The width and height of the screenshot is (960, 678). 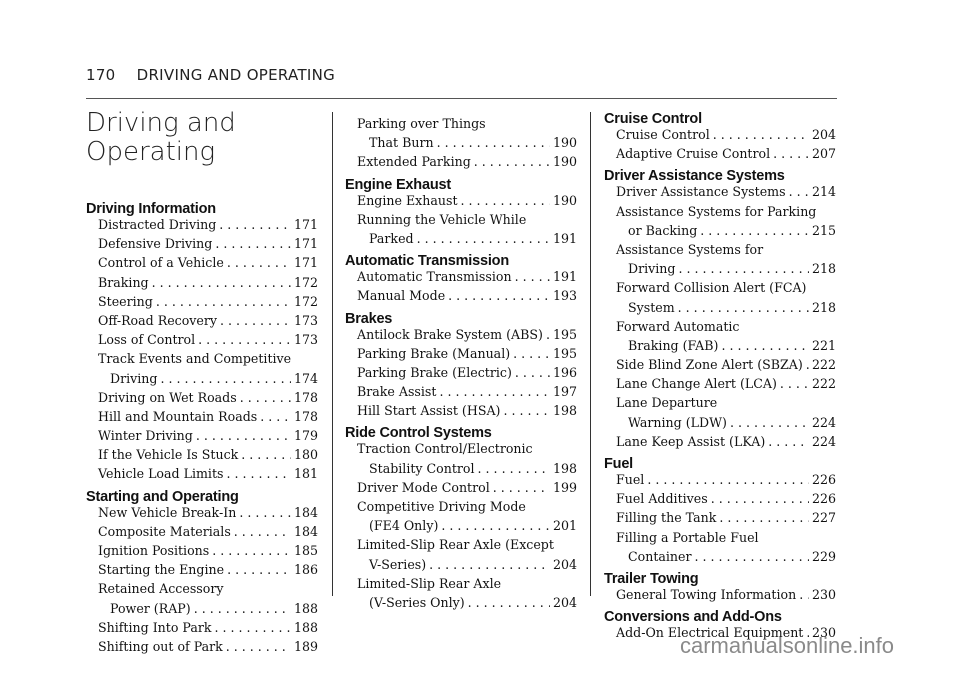 I want to click on entry-page: 204, so click(x=564, y=602).